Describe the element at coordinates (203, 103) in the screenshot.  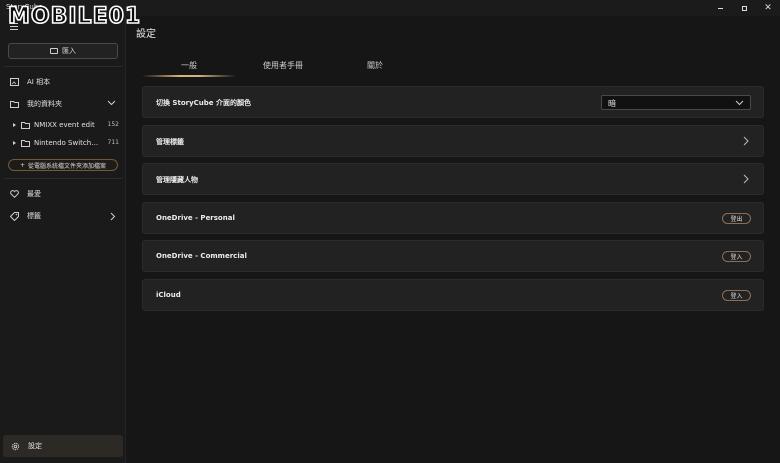
I see `theme-label: 切換 StoryCube 介面的顏色` at that location.